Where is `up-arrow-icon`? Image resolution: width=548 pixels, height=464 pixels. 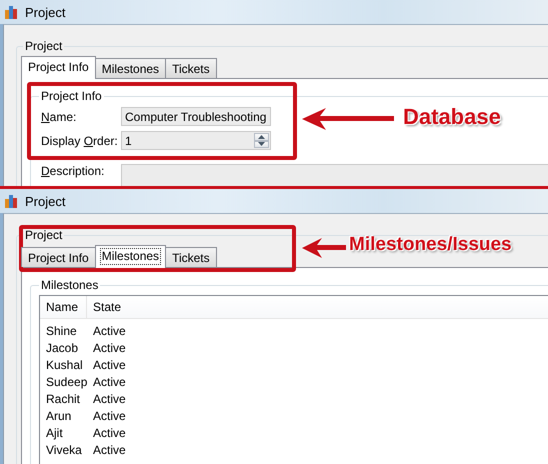 up-arrow-icon is located at coordinates (261, 136).